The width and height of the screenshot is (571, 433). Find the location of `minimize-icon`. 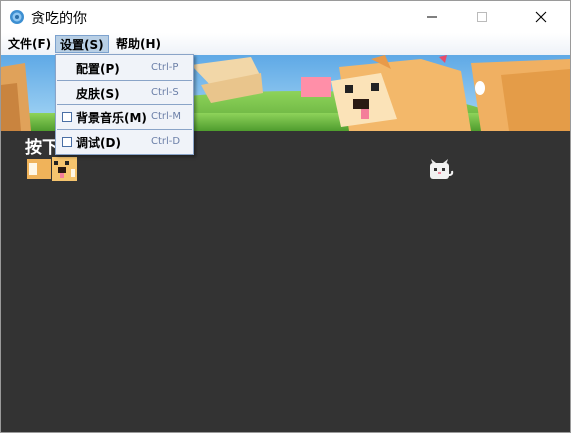

minimize-icon is located at coordinates (432, 17).